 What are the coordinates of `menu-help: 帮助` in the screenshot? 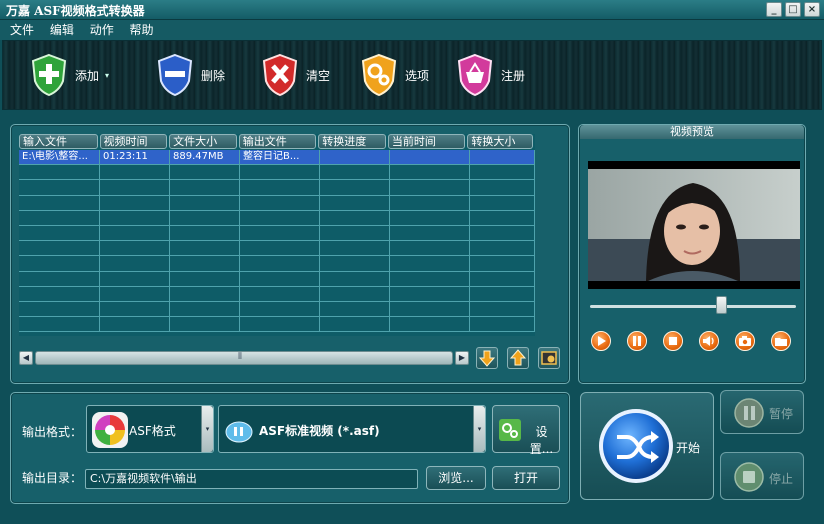 It's located at (142, 30).